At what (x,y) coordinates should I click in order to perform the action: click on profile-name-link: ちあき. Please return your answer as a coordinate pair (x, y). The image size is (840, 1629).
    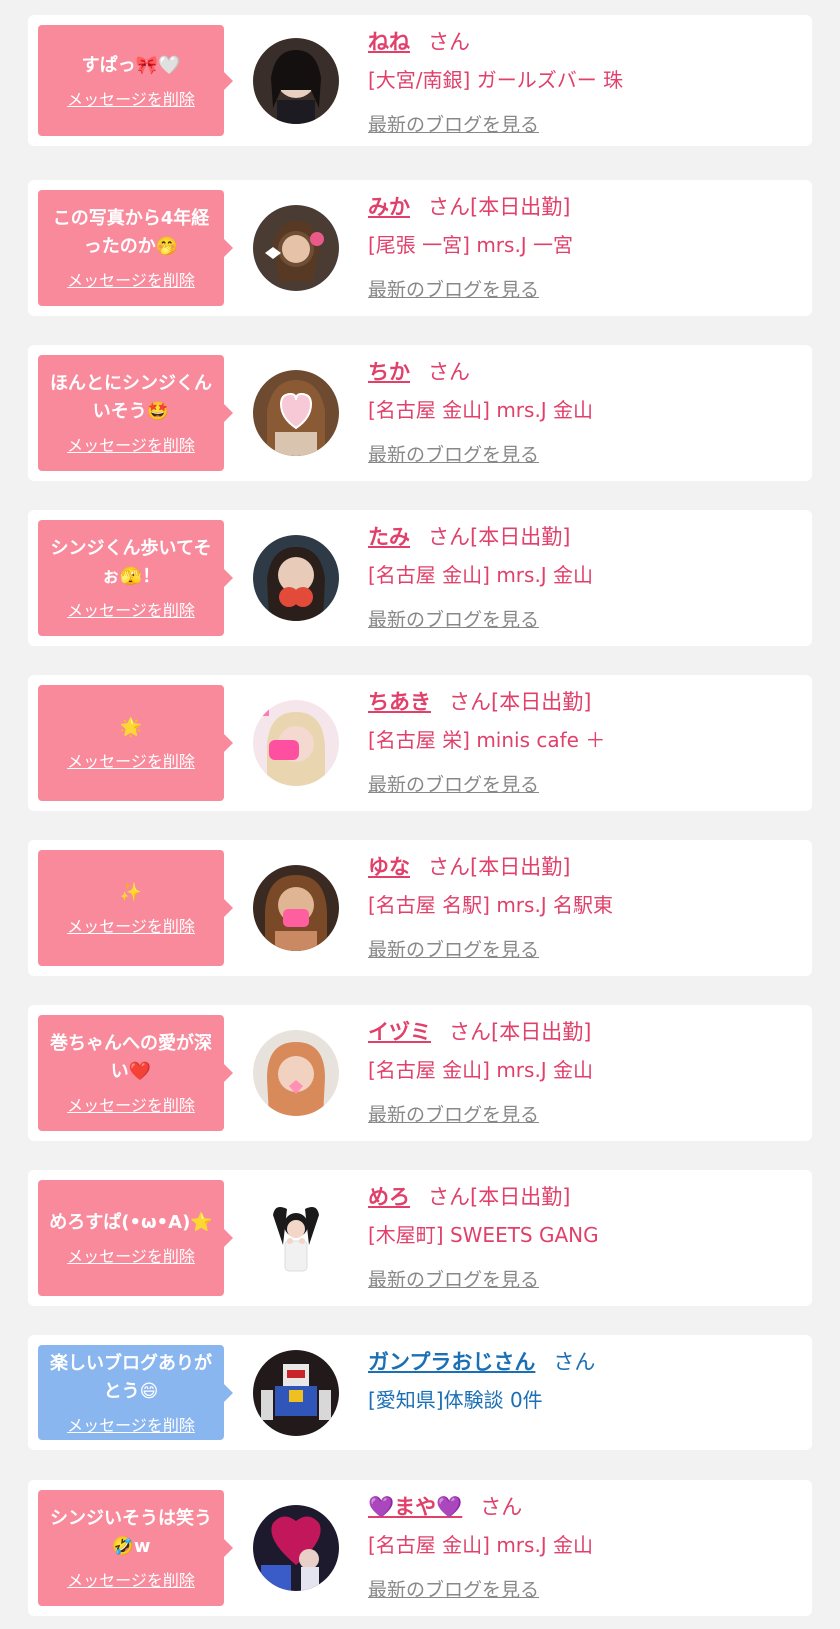
    Looking at the image, I should click on (399, 702).